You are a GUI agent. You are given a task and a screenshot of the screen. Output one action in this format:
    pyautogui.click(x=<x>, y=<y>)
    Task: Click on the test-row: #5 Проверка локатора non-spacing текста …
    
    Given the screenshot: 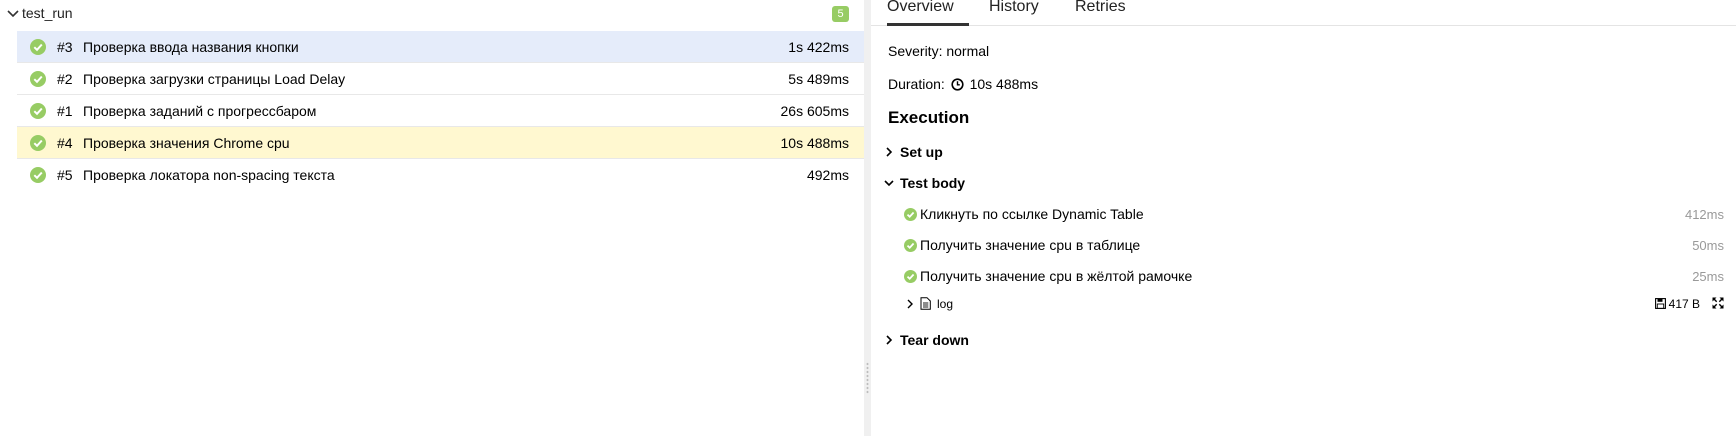 What is the action you would take?
    pyautogui.click(x=440, y=175)
    